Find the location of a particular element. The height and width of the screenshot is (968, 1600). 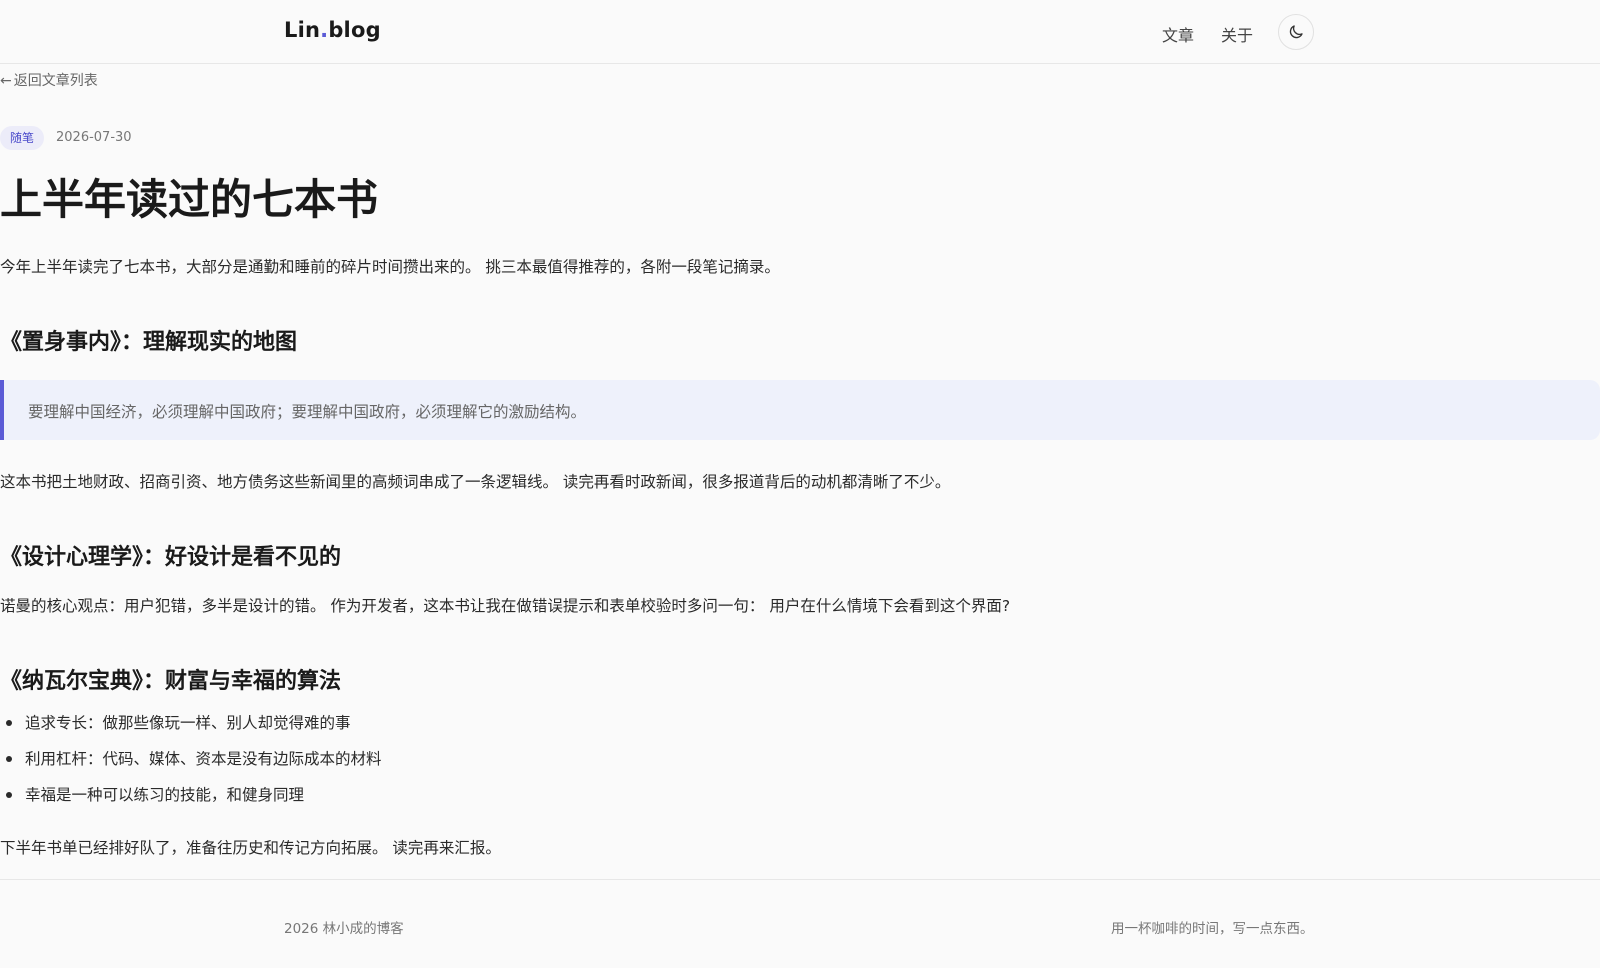

site-footer: 2026 林小成的博客 用一杯咖啡的时间，写一点东西。 is located at coordinates (800, 923).